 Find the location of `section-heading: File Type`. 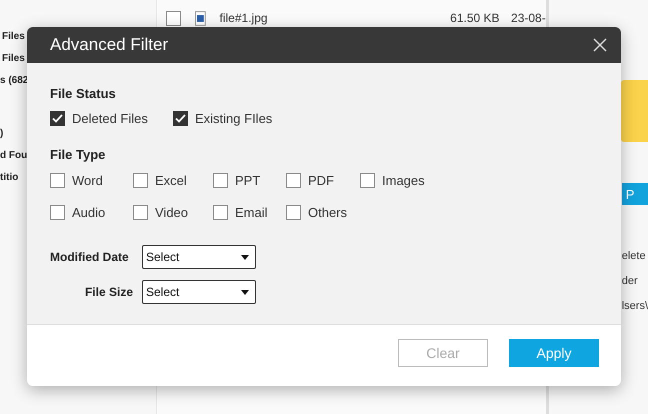

section-heading: File Type is located at coordinates (78, 154).